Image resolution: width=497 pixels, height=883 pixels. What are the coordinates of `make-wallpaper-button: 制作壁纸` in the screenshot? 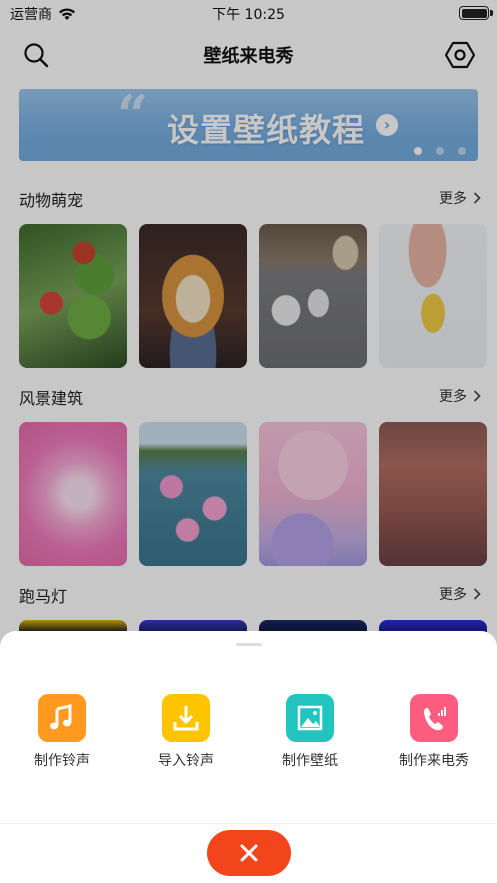 It's located at (310, 732).